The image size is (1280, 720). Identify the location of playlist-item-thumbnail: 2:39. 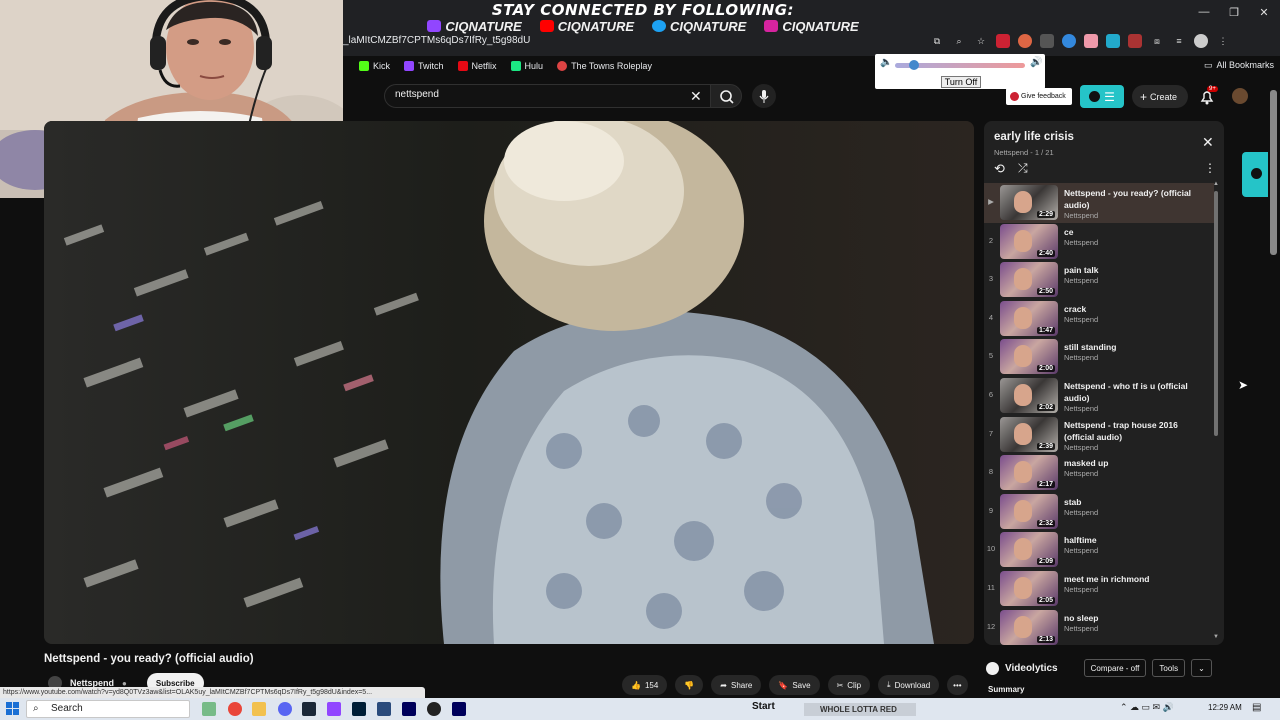
(1029, 434).